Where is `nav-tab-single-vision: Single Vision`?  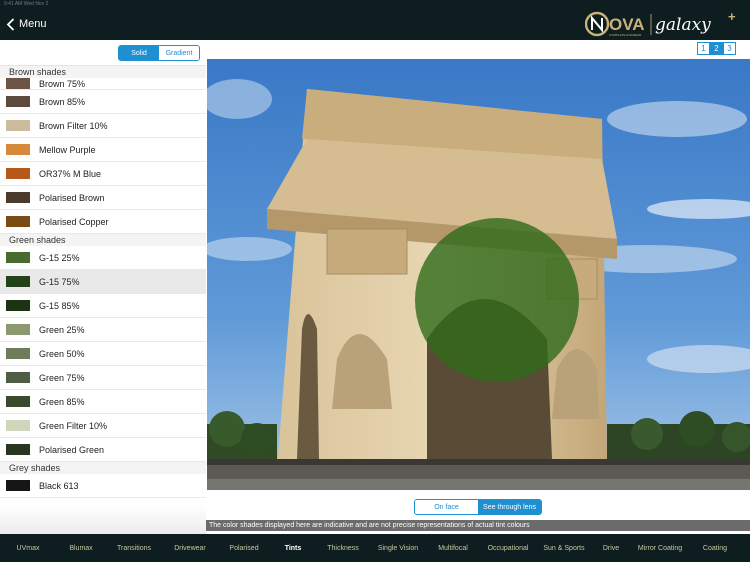
nav-tab-single-vision: Single Vision is located at coordinates (398, 548).